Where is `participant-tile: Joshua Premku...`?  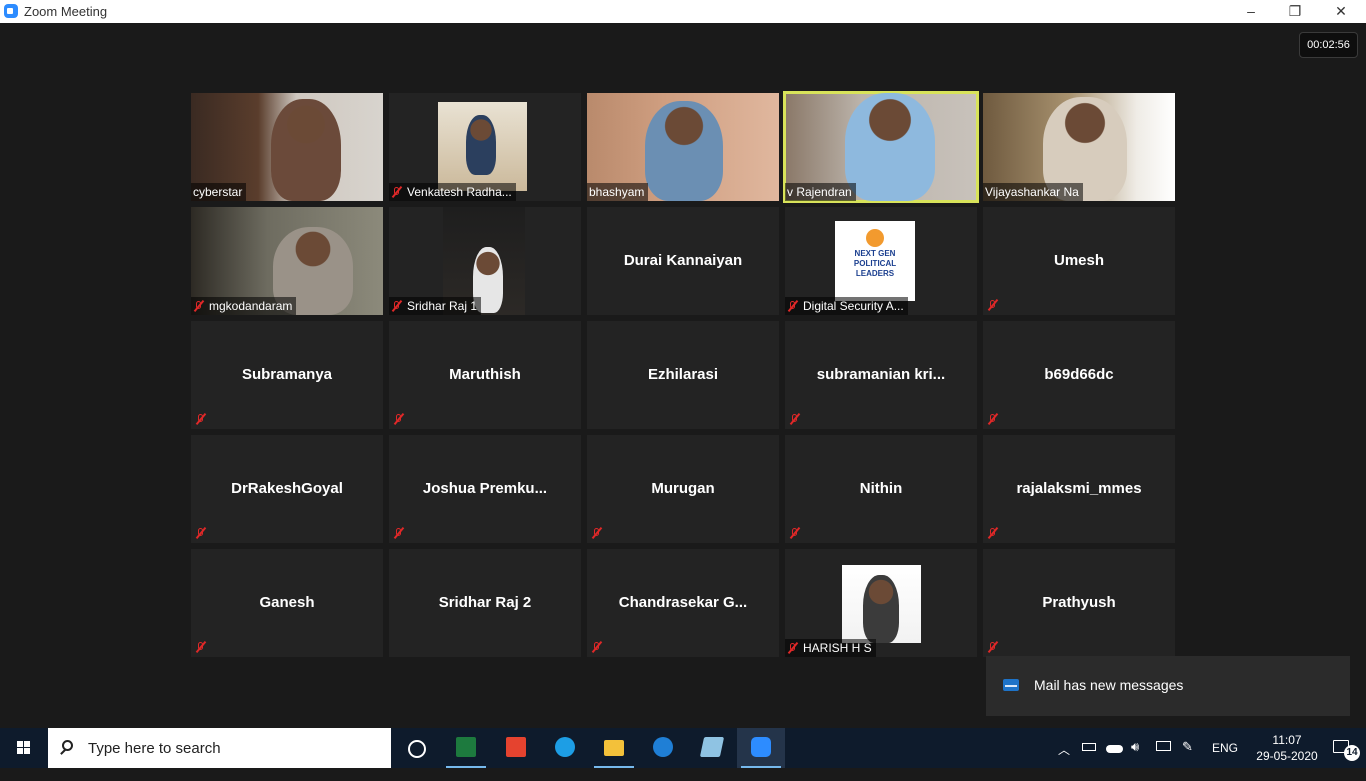
participant-tile: Joshua Premku... is located at coordinates (485, 489).